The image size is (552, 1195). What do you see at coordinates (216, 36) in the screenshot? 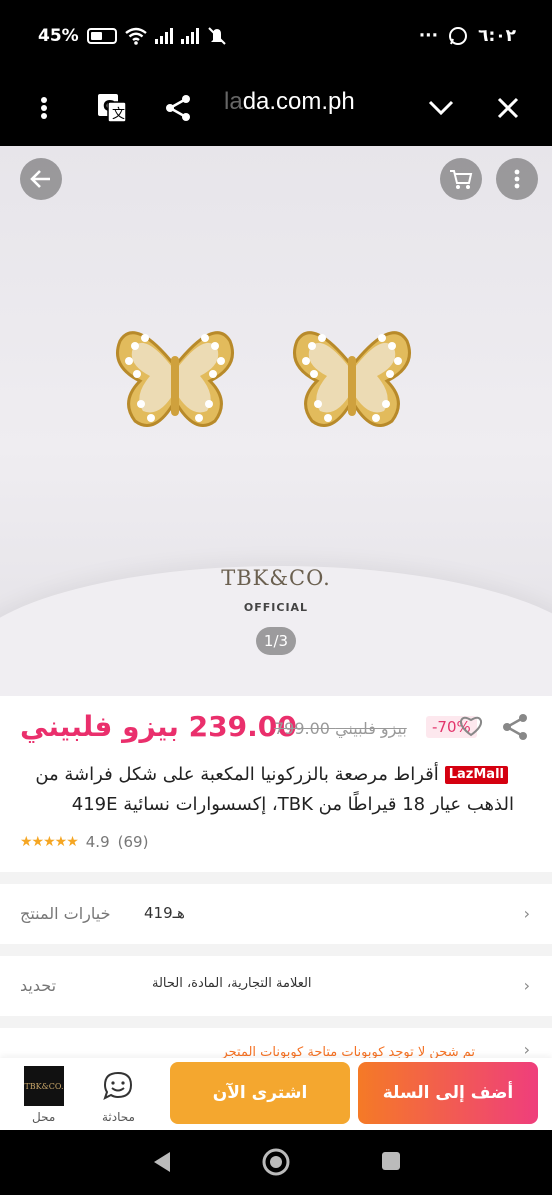
I see `mute-icon` at bounding box center [216, 36].